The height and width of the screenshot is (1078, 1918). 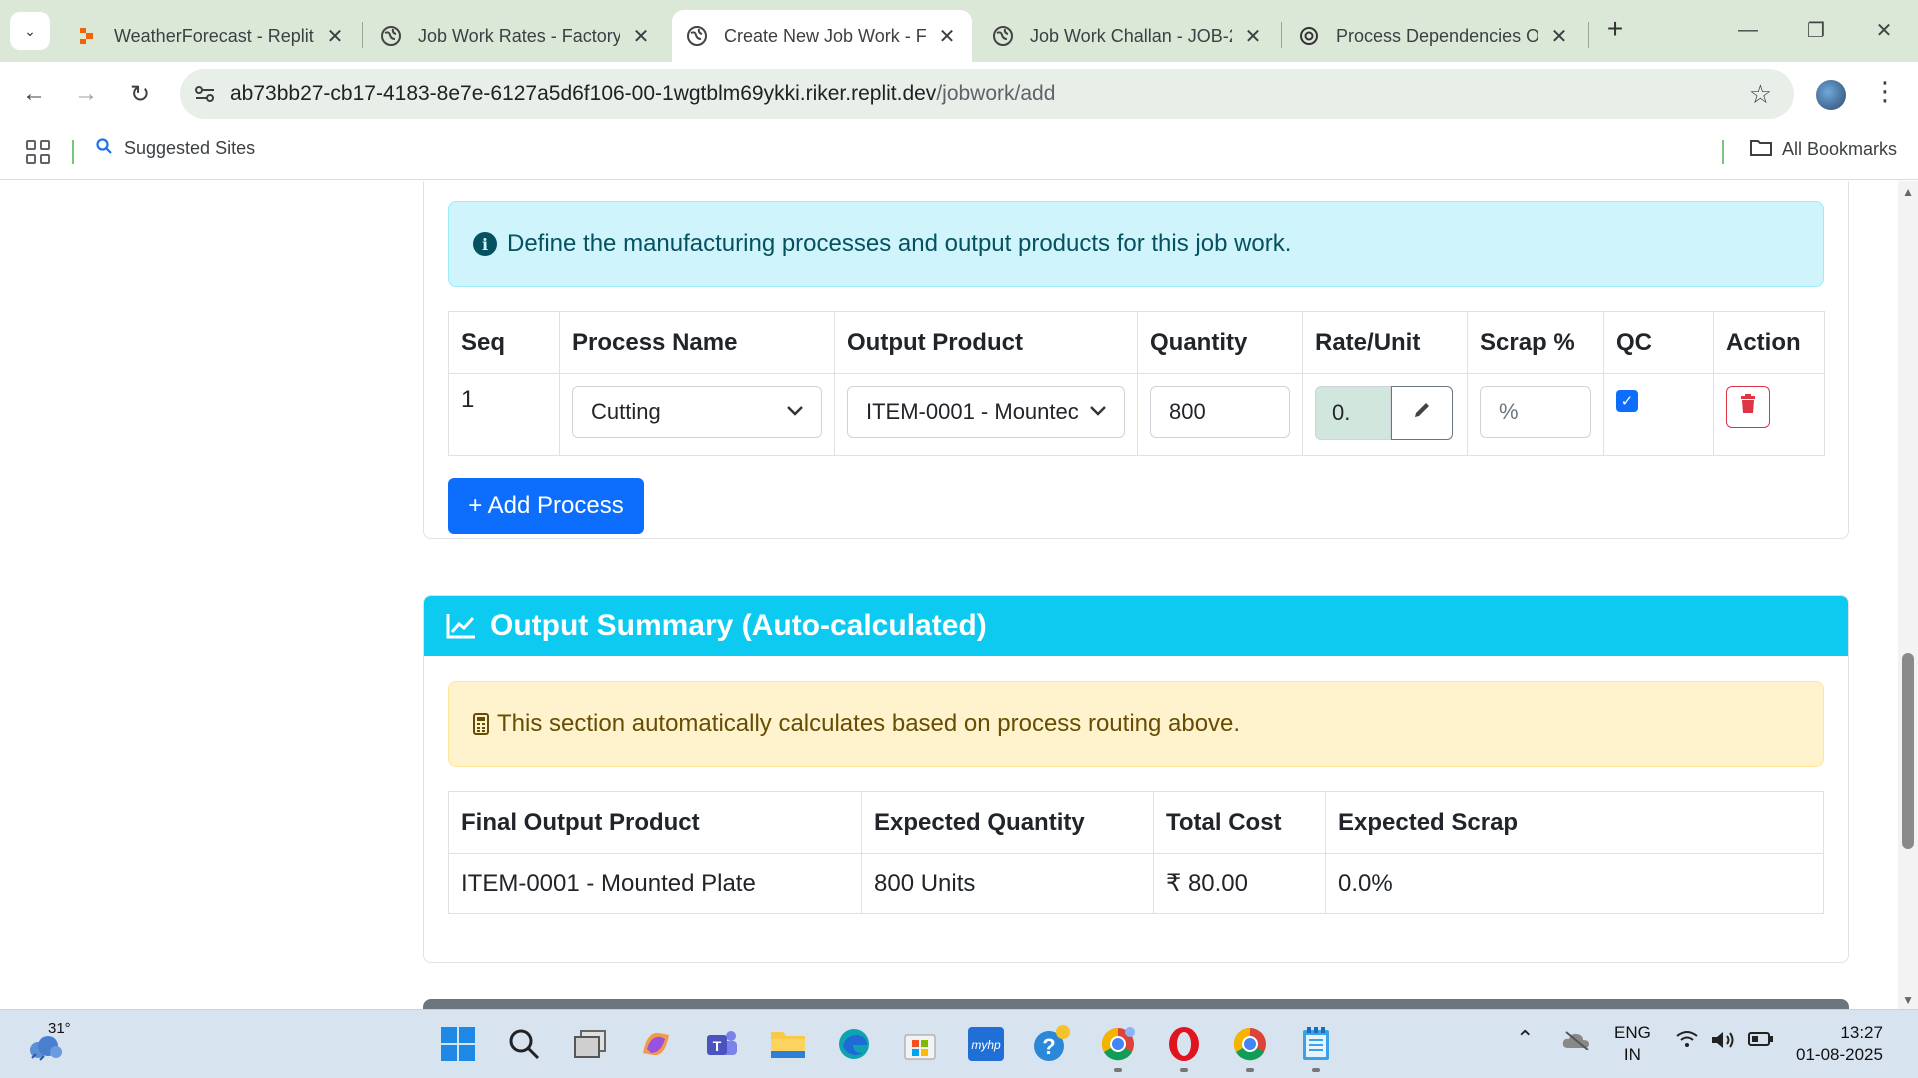 What do you see at coordinates (655, 822) in the screenshot?
I see `column-header-final-output: Final Output Product` at bounding box center [655, 822].